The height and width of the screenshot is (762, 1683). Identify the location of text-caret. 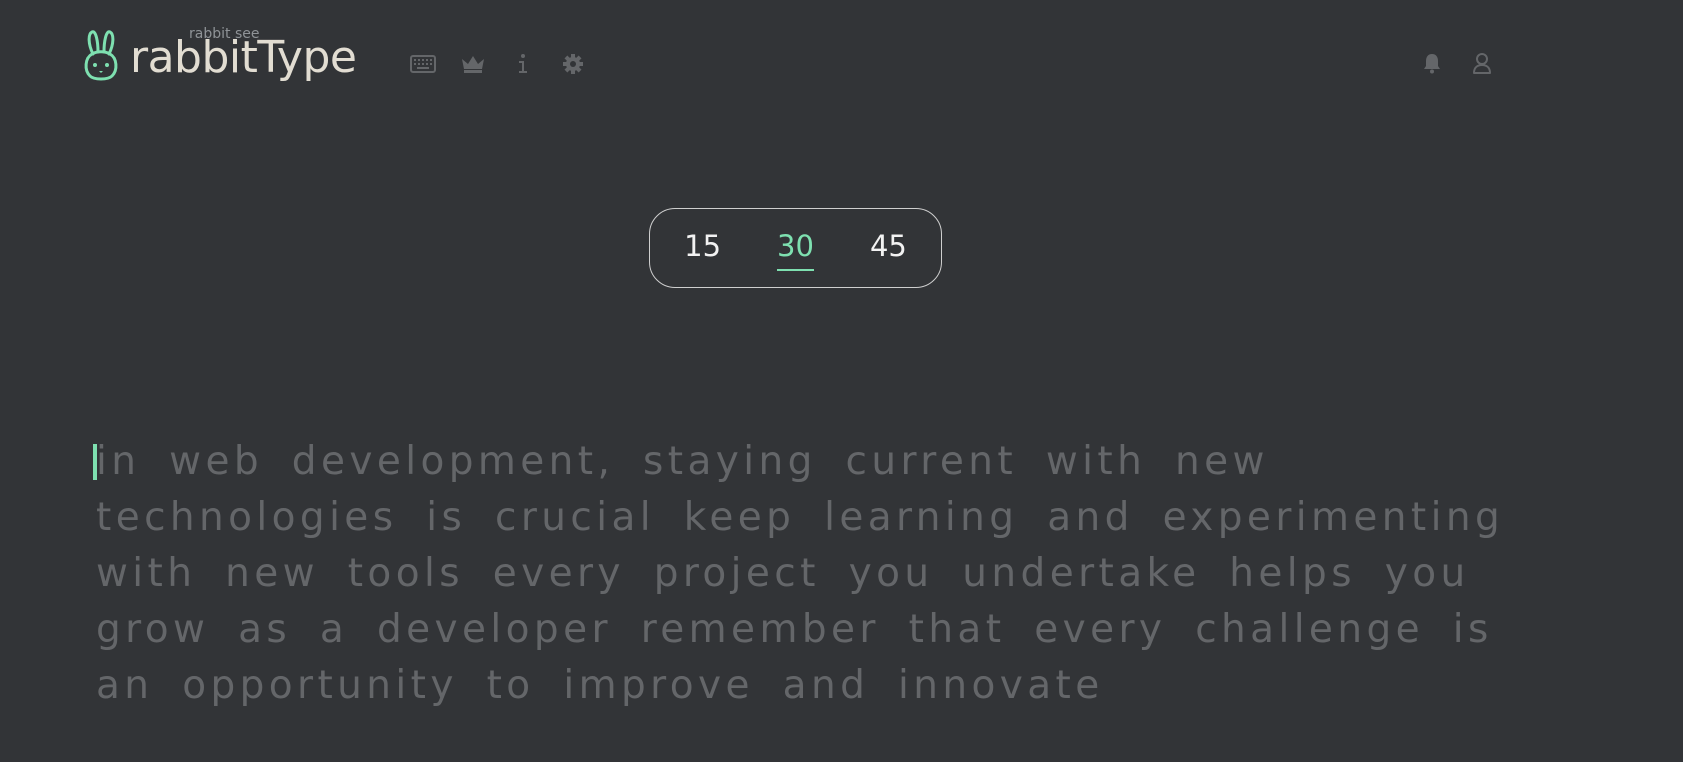
(95, 462).